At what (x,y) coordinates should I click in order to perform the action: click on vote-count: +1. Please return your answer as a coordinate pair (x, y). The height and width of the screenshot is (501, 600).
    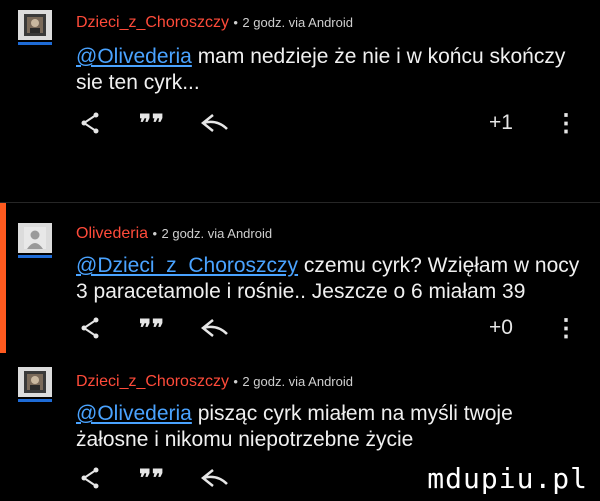
    Looking at the image, I should click on (501, 123).